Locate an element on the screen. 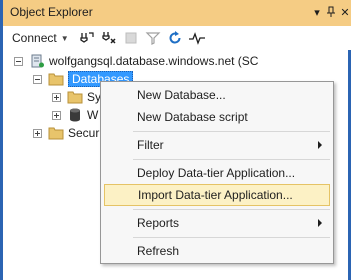 This screenshot has width=351, height=280. server-icon is located at coordinates (37, 61).